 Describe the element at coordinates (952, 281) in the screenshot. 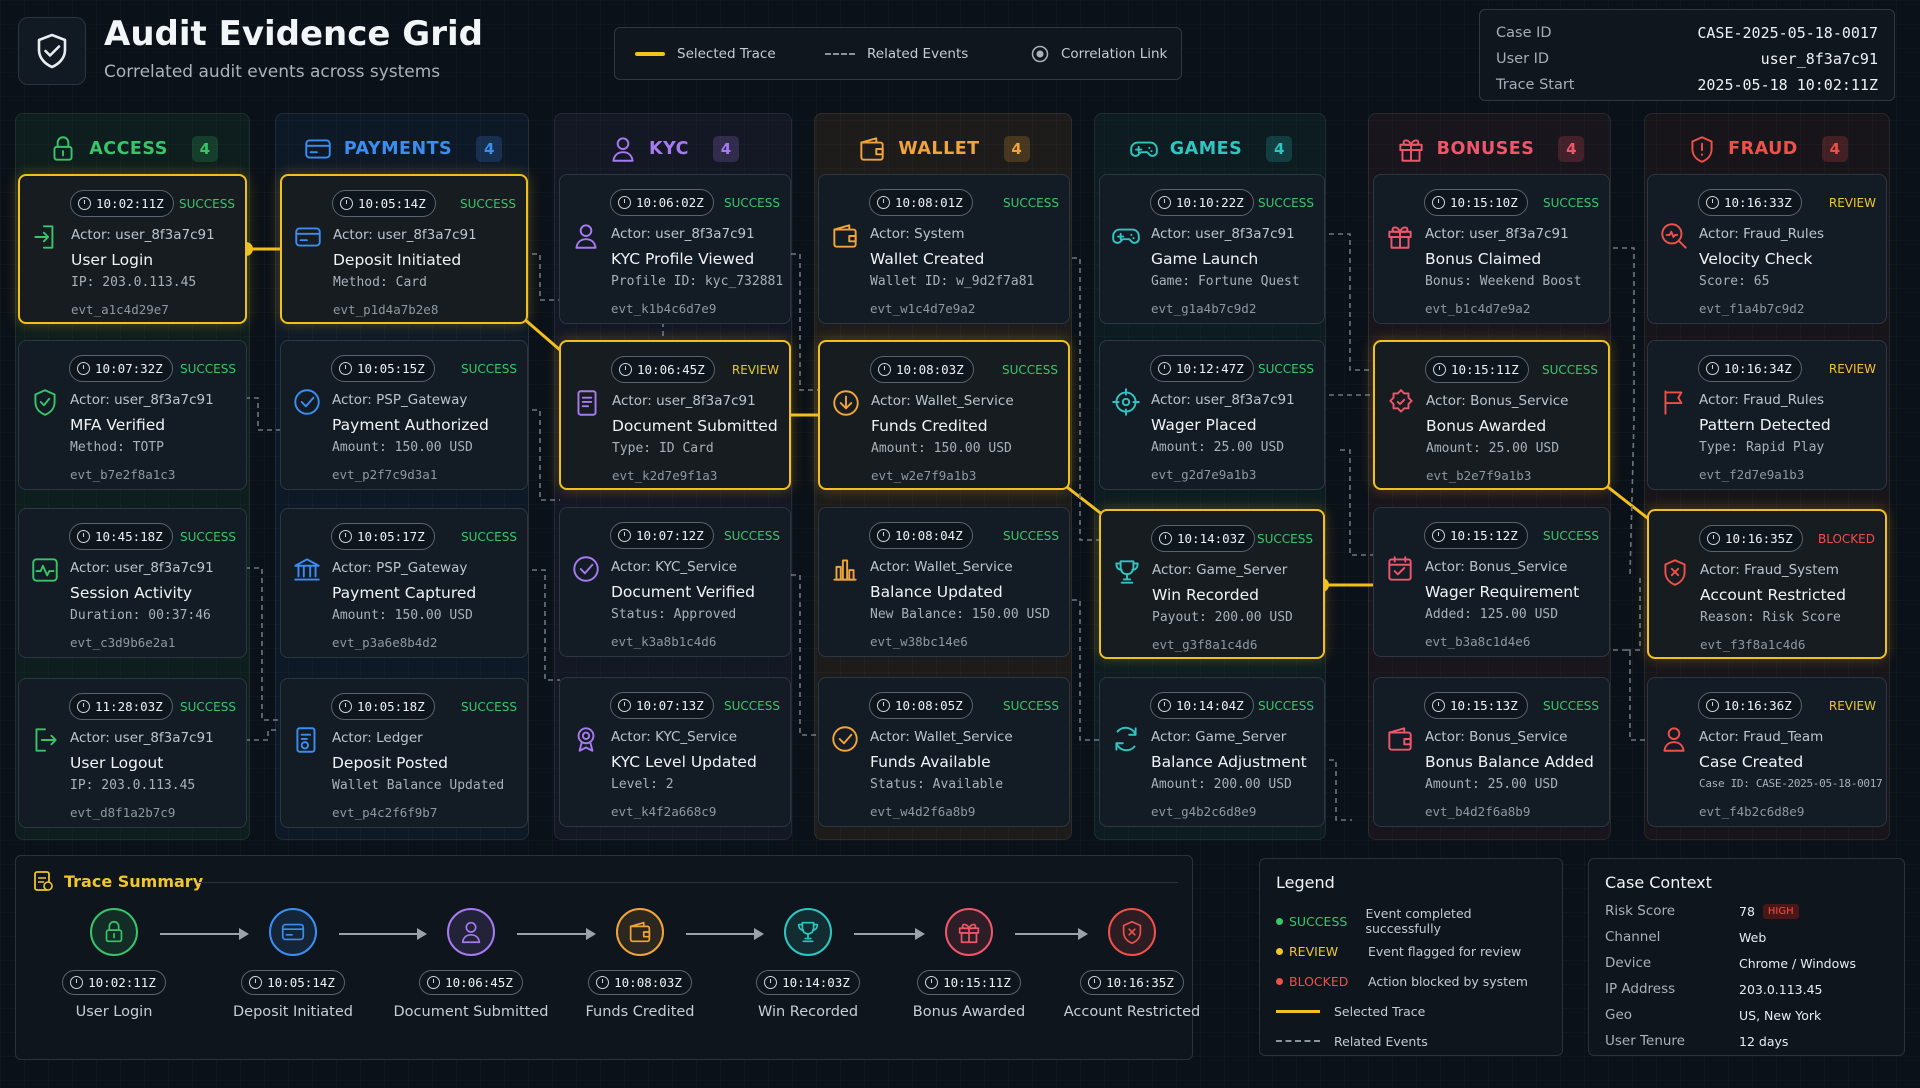

I see `event-detail: Wallet ID: w_9d2f7a81` at that location.